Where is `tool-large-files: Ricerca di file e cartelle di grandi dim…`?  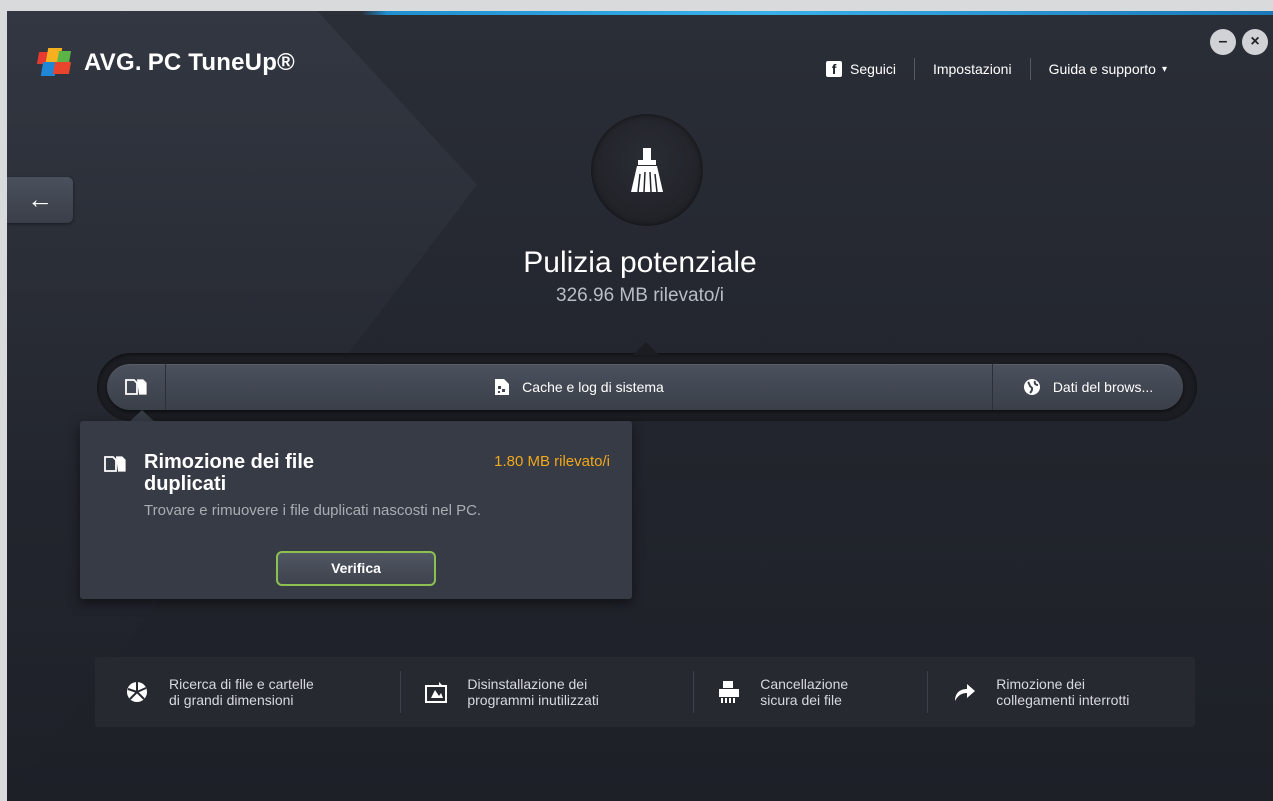
tool-large-files: Ricerca di file e cartelle di grandi dim… is located at coordinates (247, 692).